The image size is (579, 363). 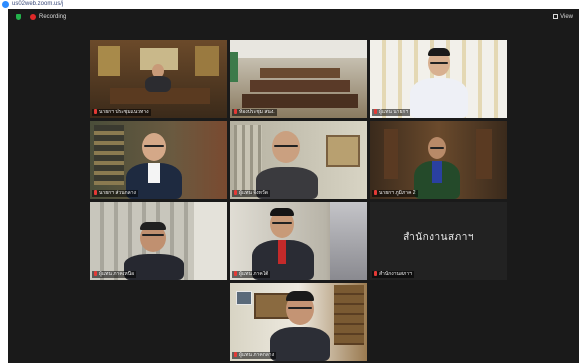 What do you see at coordinates (251, 193) in the screenshot?
I see `participant-name: ผู้แทน จังหวัด` at bounding box center [251, 193].